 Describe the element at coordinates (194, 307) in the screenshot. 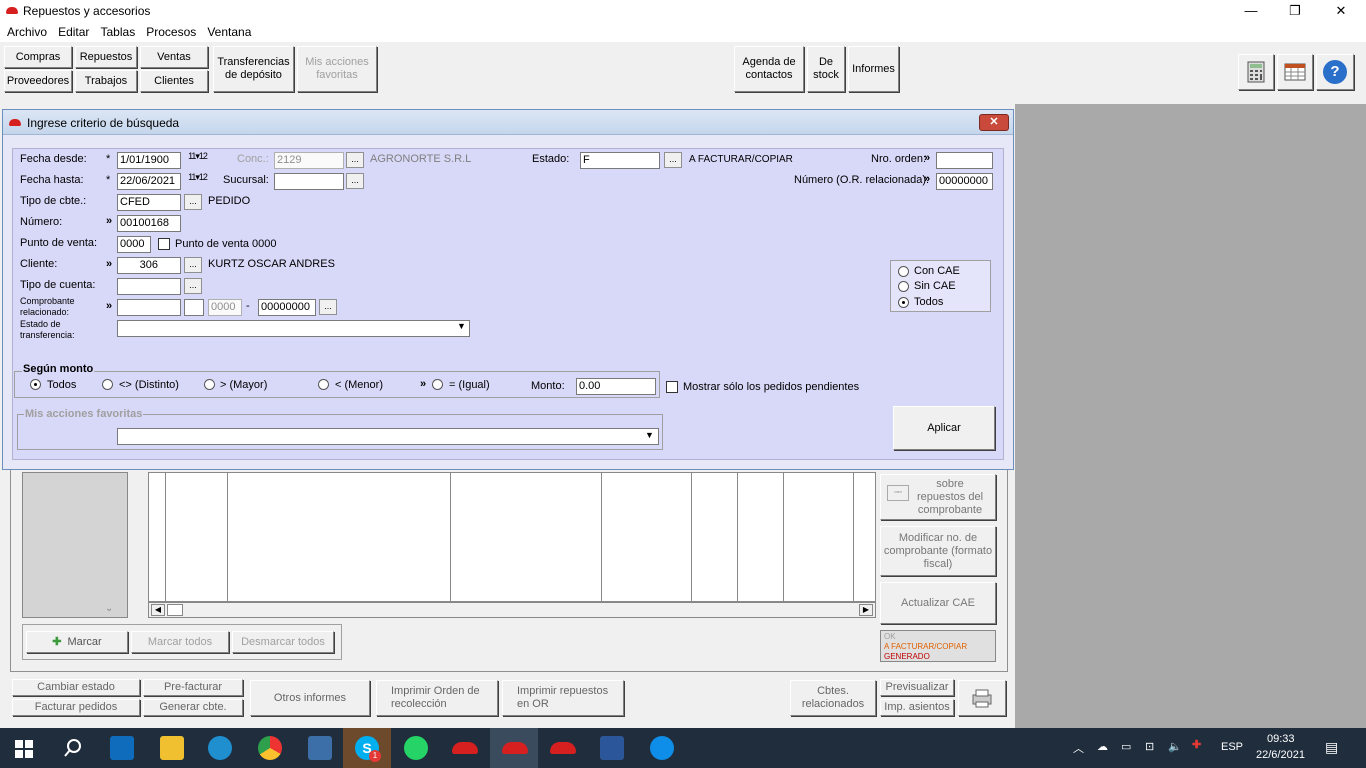

I see `comp-rel-letra-input` at that location.